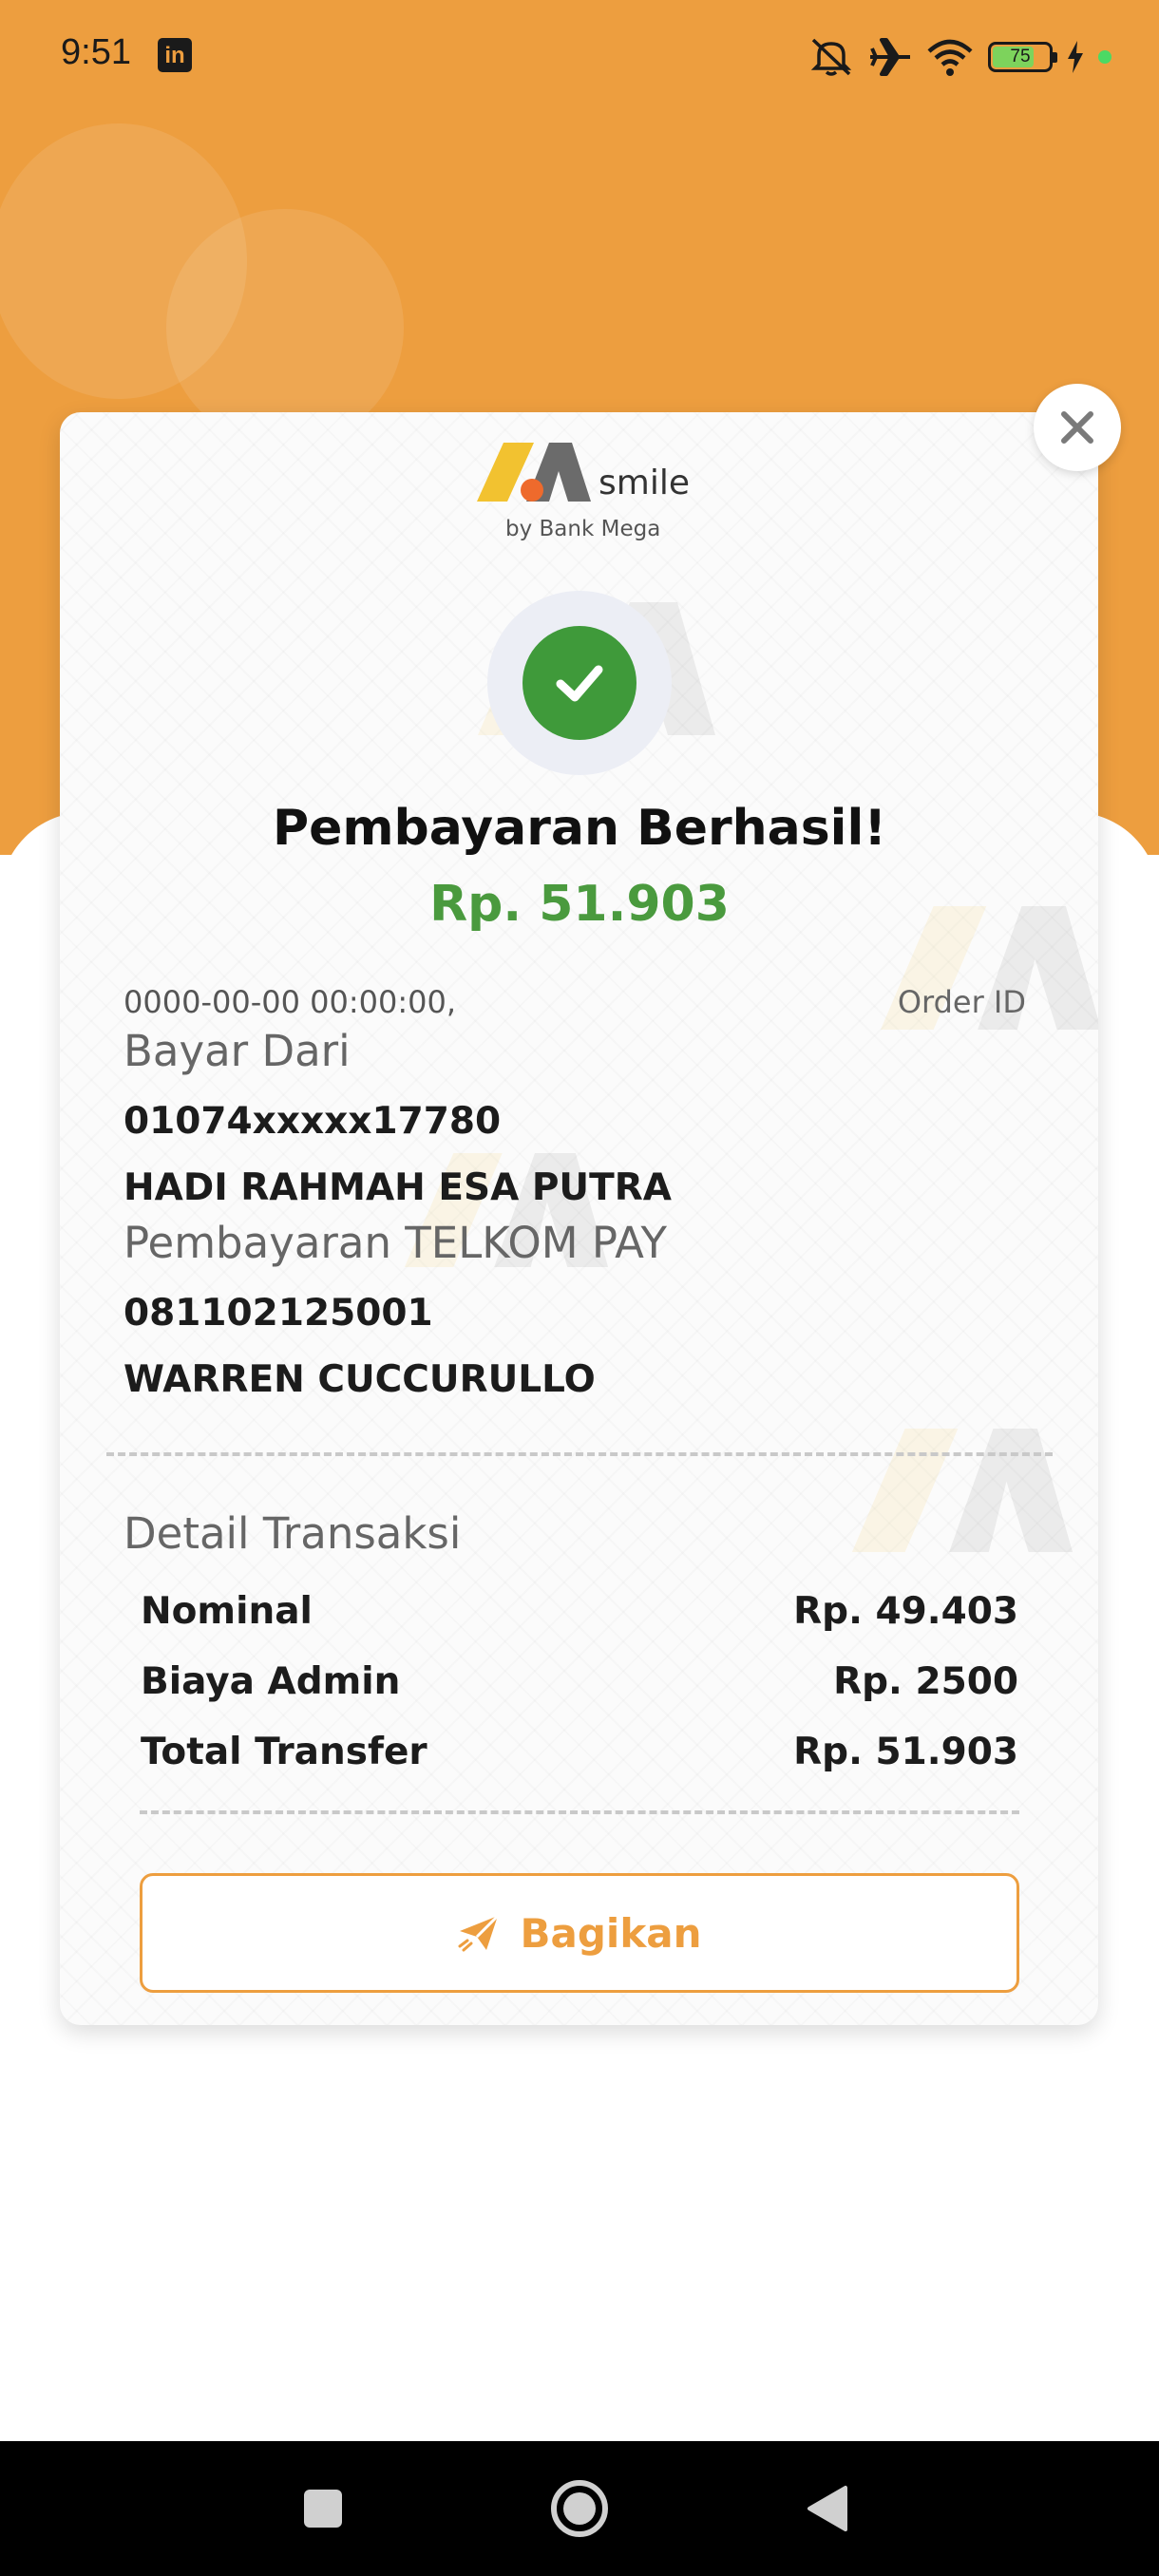 The width and height of the screenshot is (1159, 2576). What do you see at coordinates (579, 56) in the screenshot?
I see `status-bar: 9:51 in 75` at bounding box center [579, 56].